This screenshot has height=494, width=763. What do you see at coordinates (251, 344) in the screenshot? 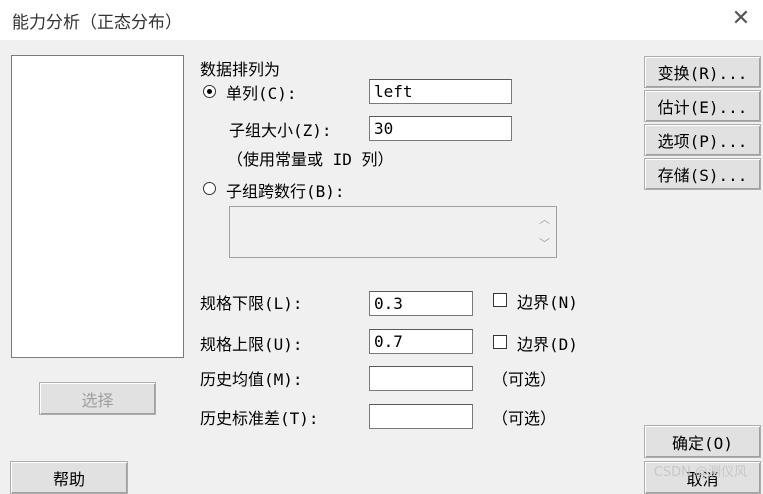
I see `upper-spec-label: 规格上限(U):` at bounding box center [251, 344].